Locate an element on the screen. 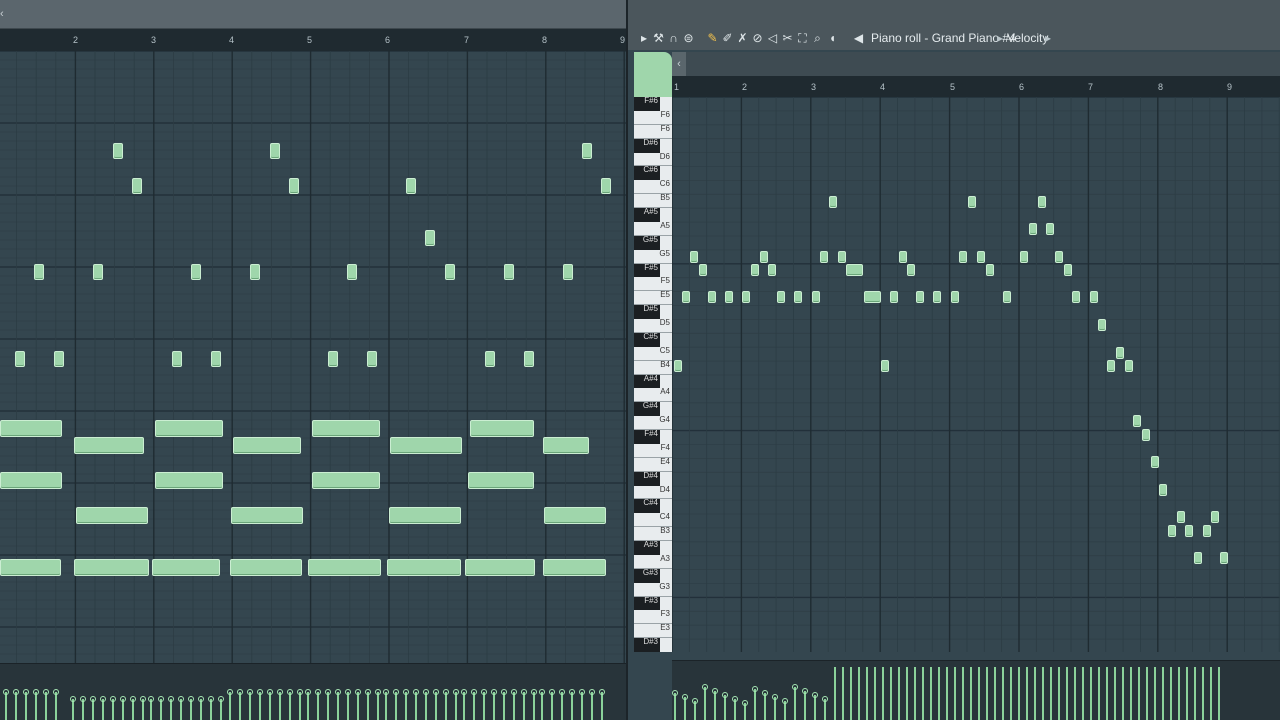 Image resolution: width=1280 pixels, height=720 pixels. slice-icon: ✂ is located at coordinates (787, 38).